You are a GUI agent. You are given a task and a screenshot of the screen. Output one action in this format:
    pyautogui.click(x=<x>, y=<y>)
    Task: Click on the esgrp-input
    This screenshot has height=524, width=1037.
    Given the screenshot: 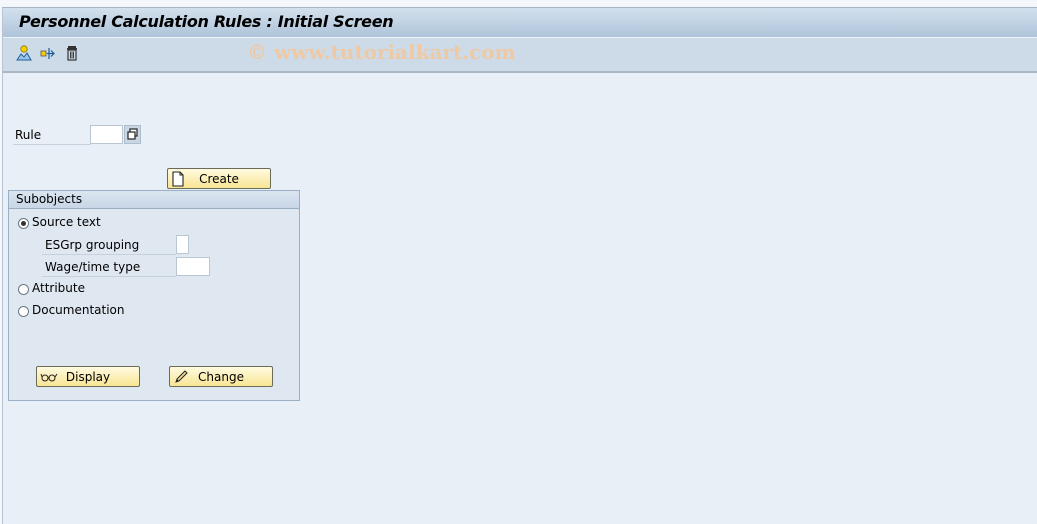 What is the action you would take?
    pyautogui.click(x=182, y=244)
    